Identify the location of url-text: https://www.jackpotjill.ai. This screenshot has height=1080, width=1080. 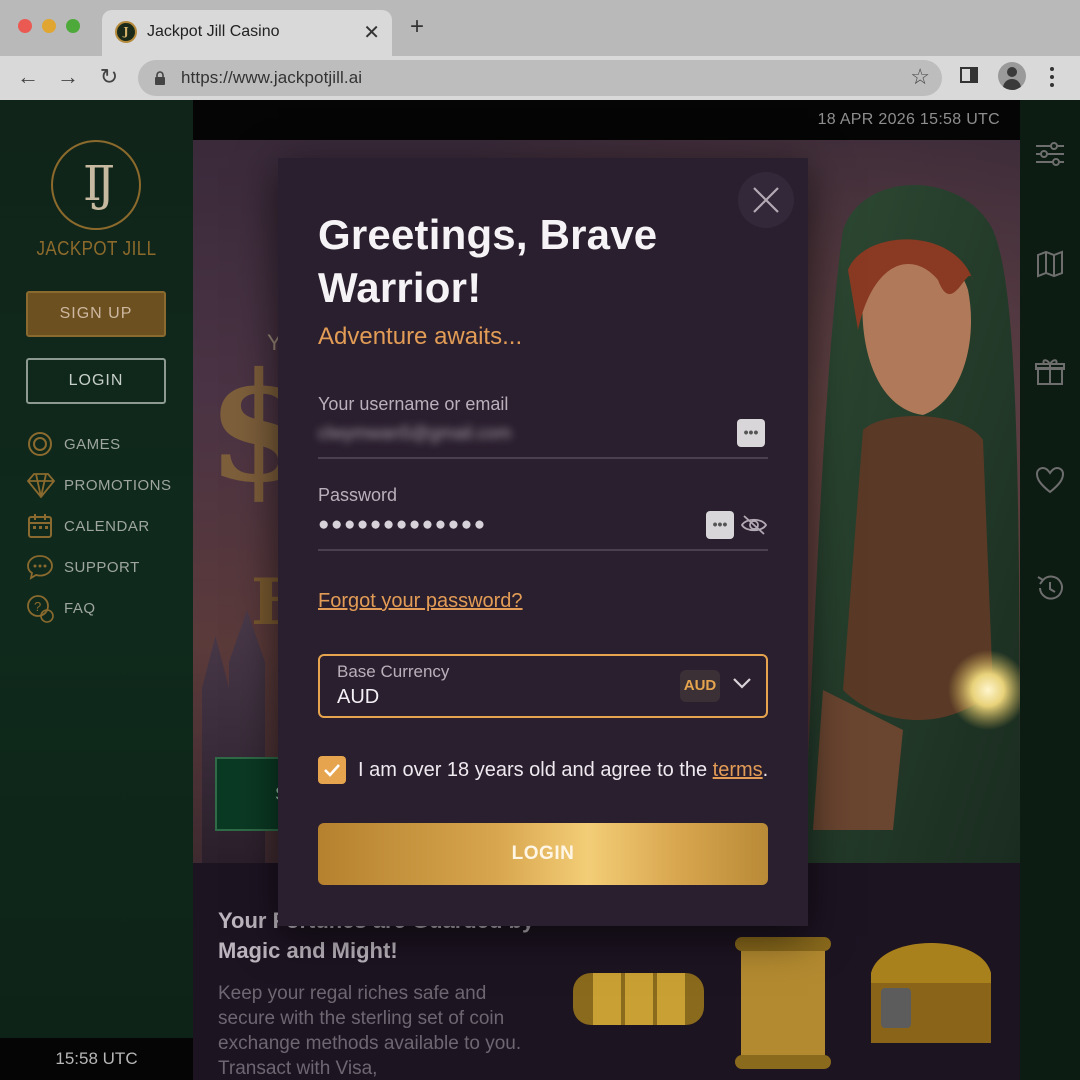
(272, 77).